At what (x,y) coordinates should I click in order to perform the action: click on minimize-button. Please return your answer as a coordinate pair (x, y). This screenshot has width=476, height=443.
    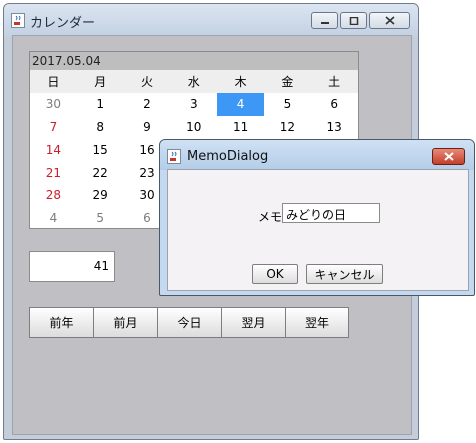
    Looking at the image, I should click on (324, 20).